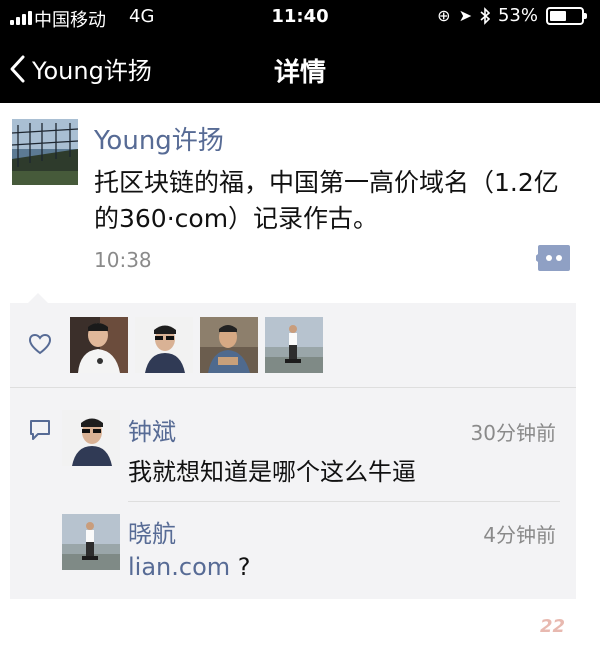  Describe the element at coordinates (272, 472) in the screenshot. I see `comment-text: 我就想知道是哪个这么牛逼` at that location.